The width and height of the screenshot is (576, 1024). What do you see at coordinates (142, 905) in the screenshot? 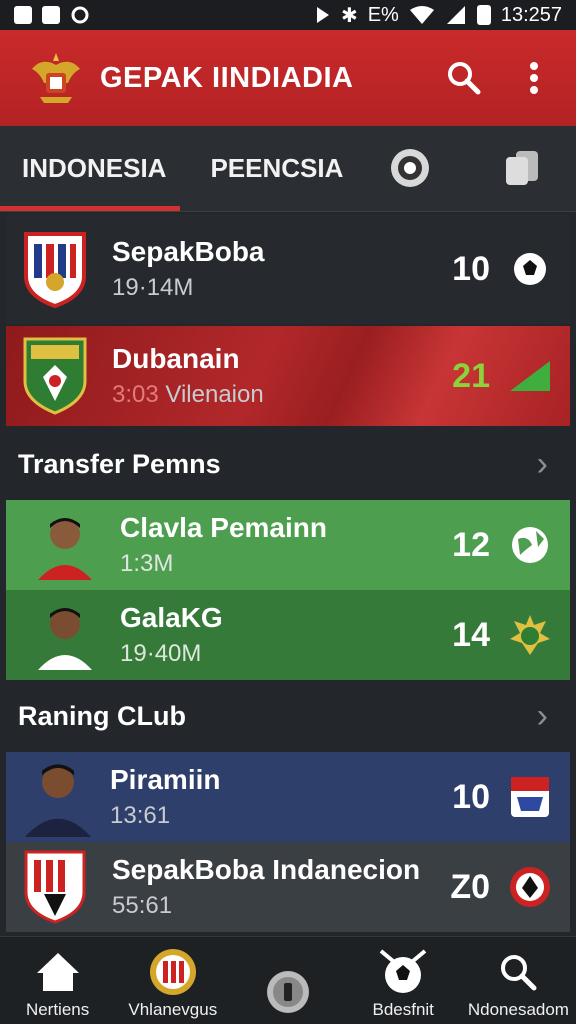
I see `row-subtitle: 55:61` at bounding box center [142, 905].